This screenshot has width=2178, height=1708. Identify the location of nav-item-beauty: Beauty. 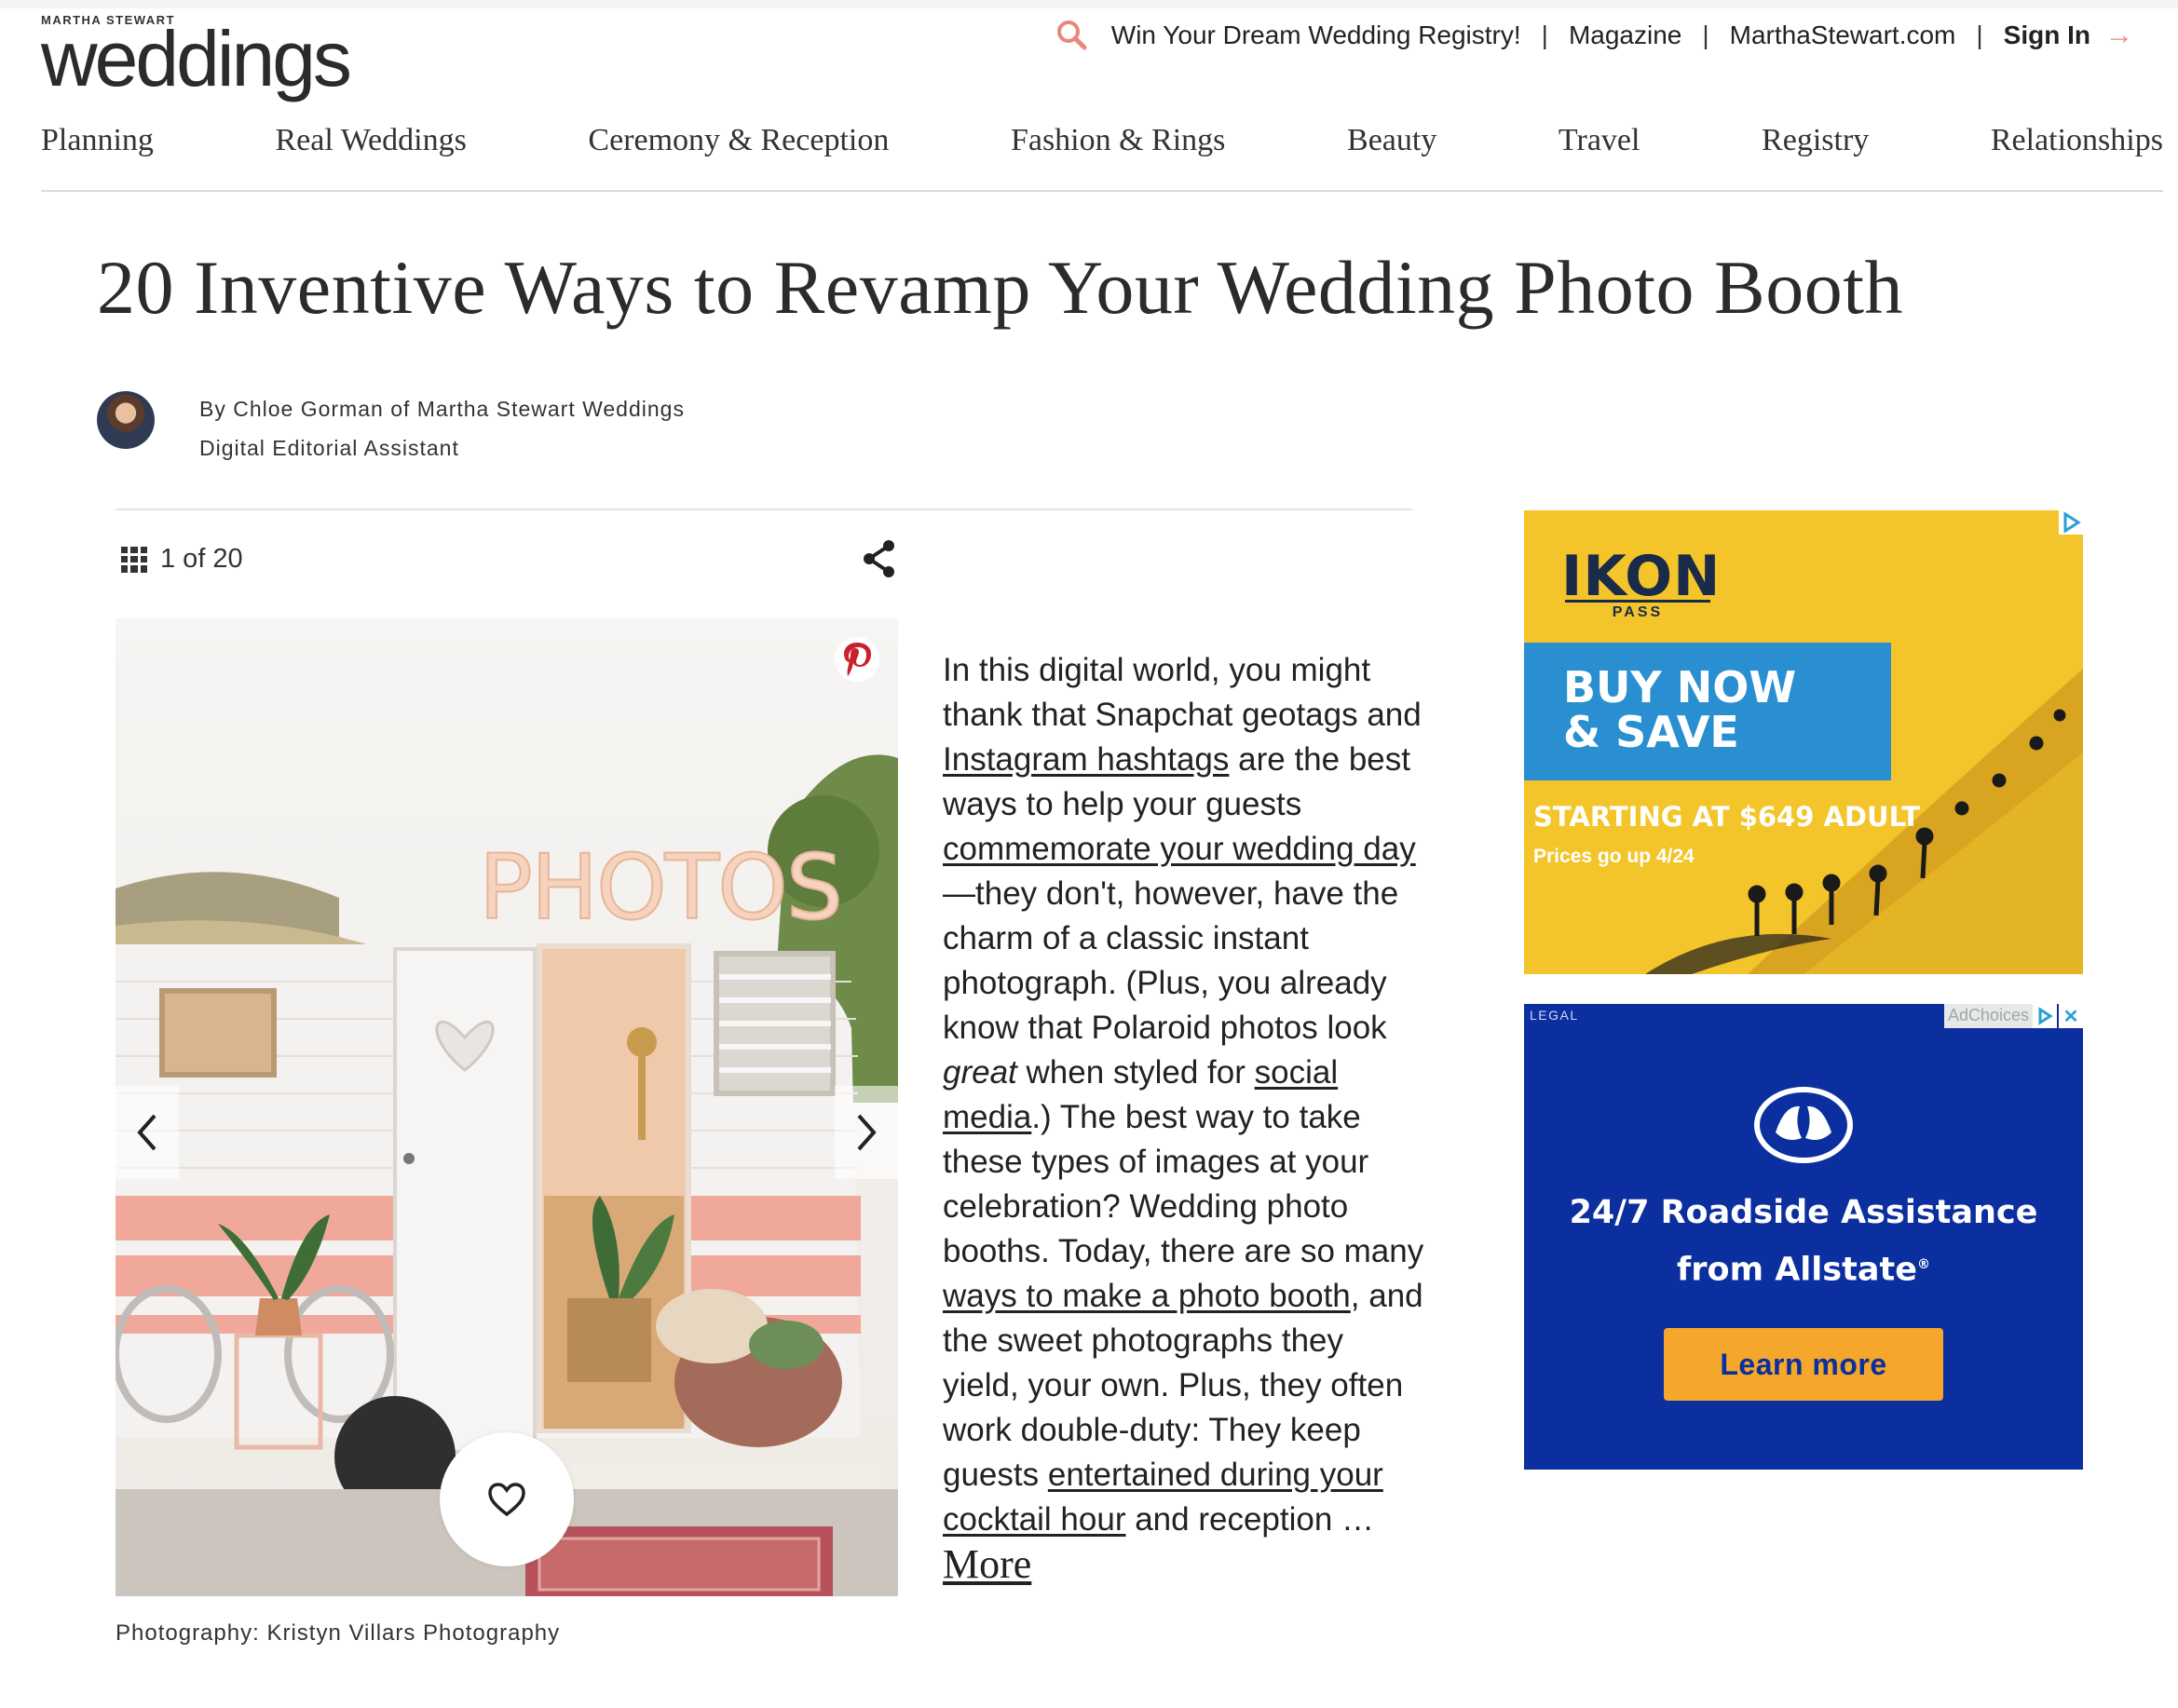
(1391, 140).